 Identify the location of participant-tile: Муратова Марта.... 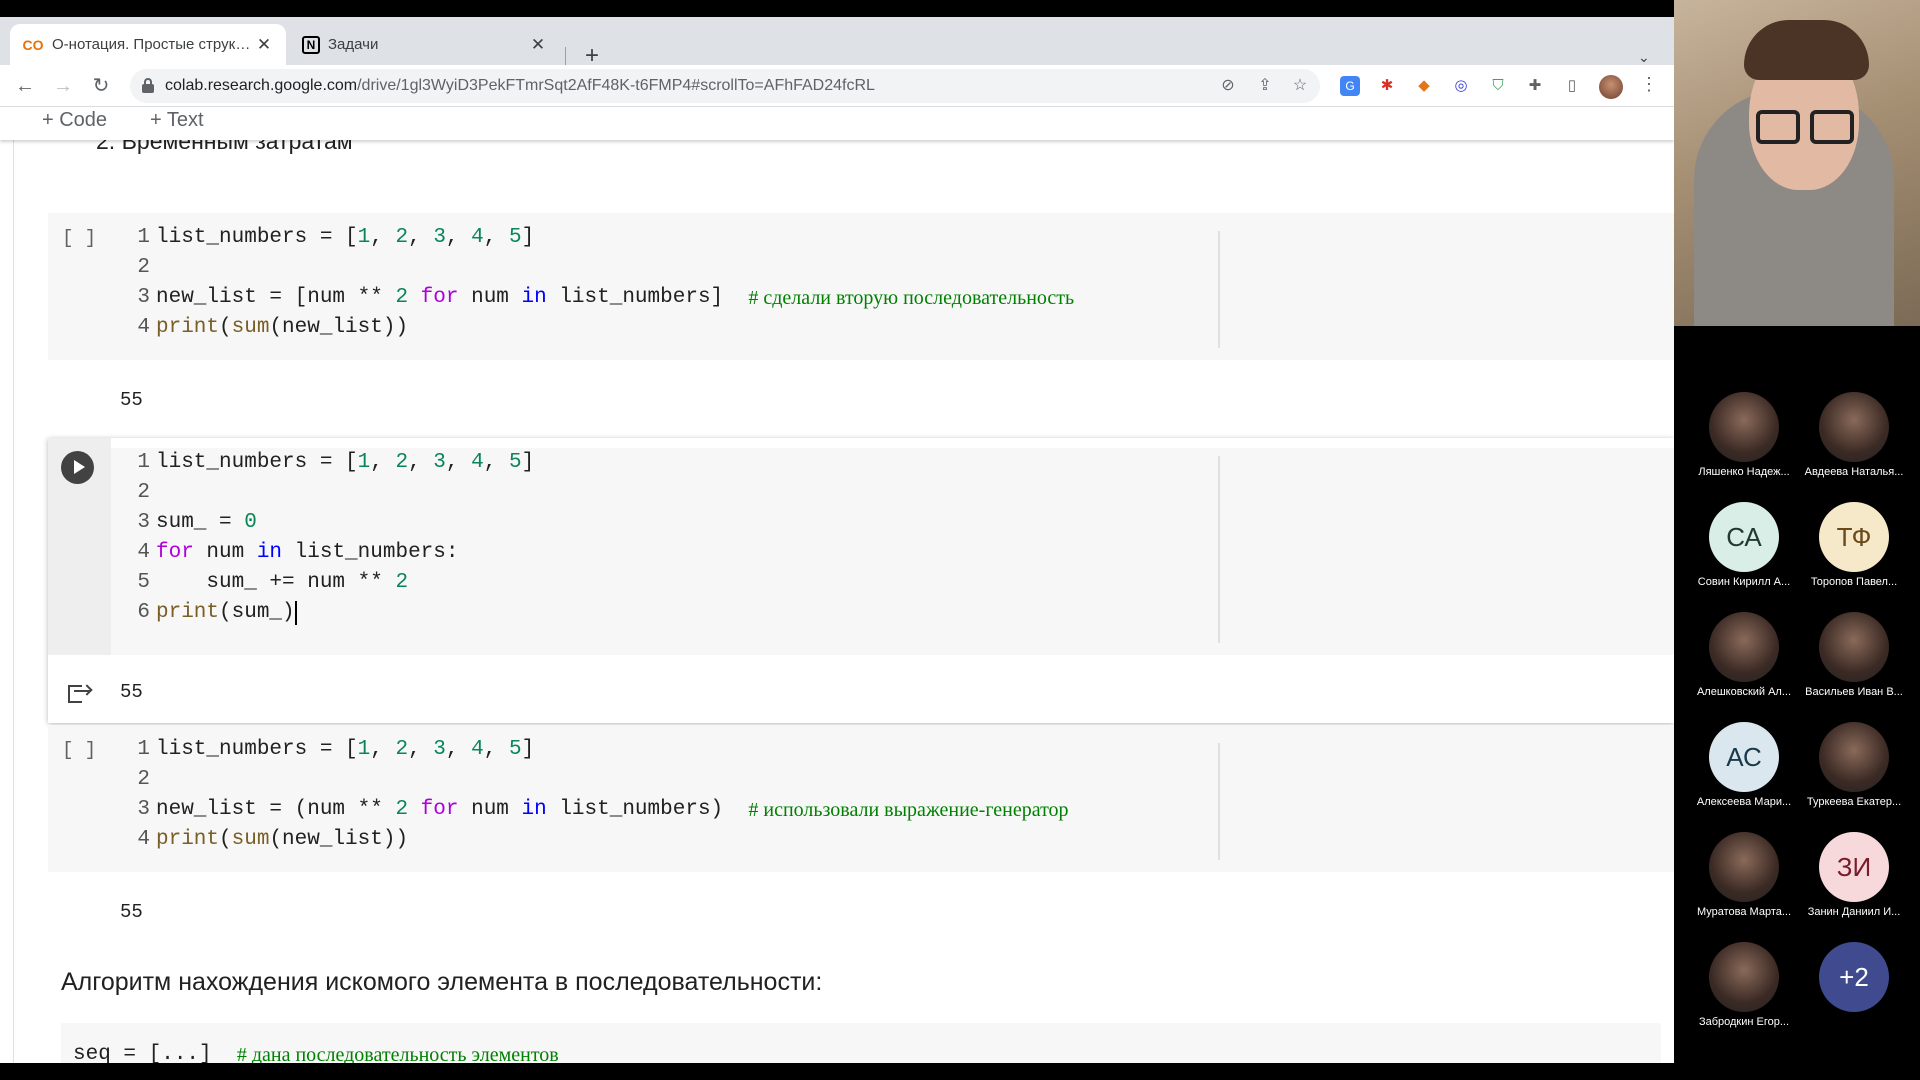
(1743, 887).